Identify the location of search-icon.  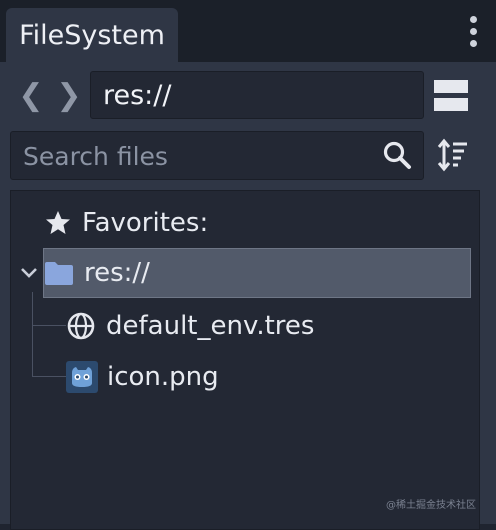
(397, 155).